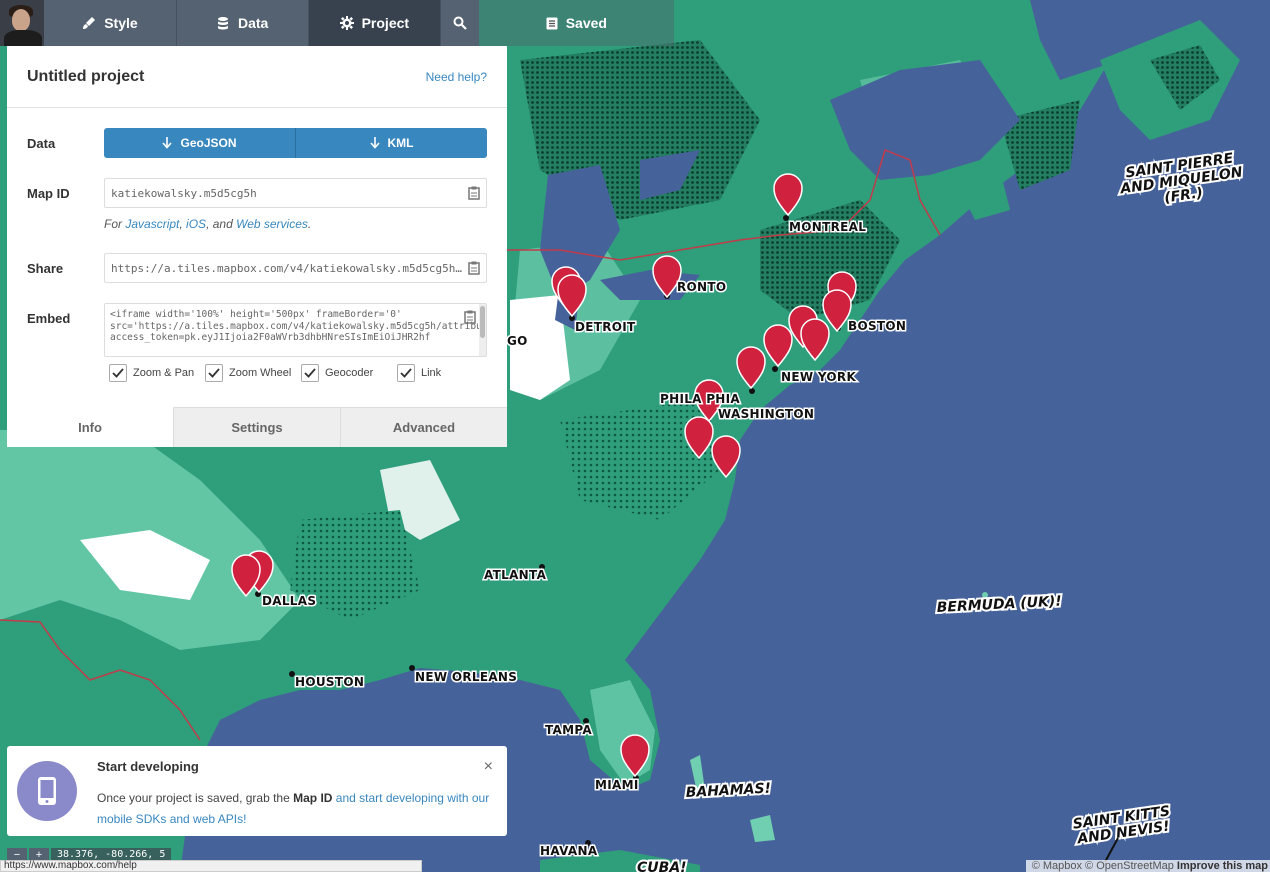 The height and width of the screenshot is (872, 1270). I want to click on city-label: BOSTON, so click(877, 326).